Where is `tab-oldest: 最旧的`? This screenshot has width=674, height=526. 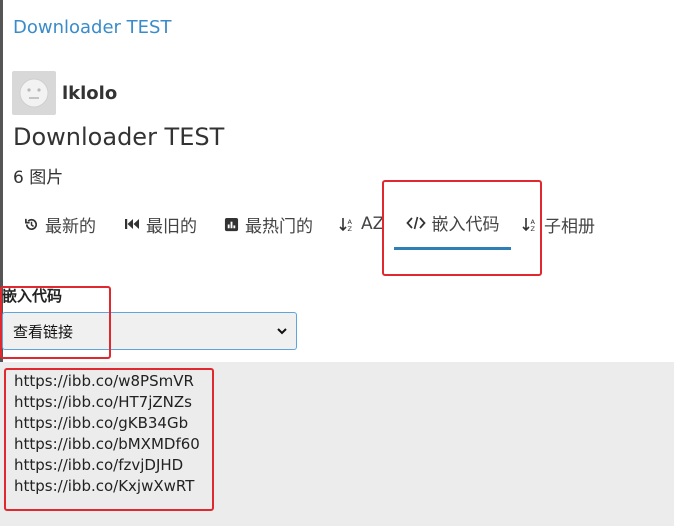 tab-oldest: 最旧的 is located at coordinates (160, 224).